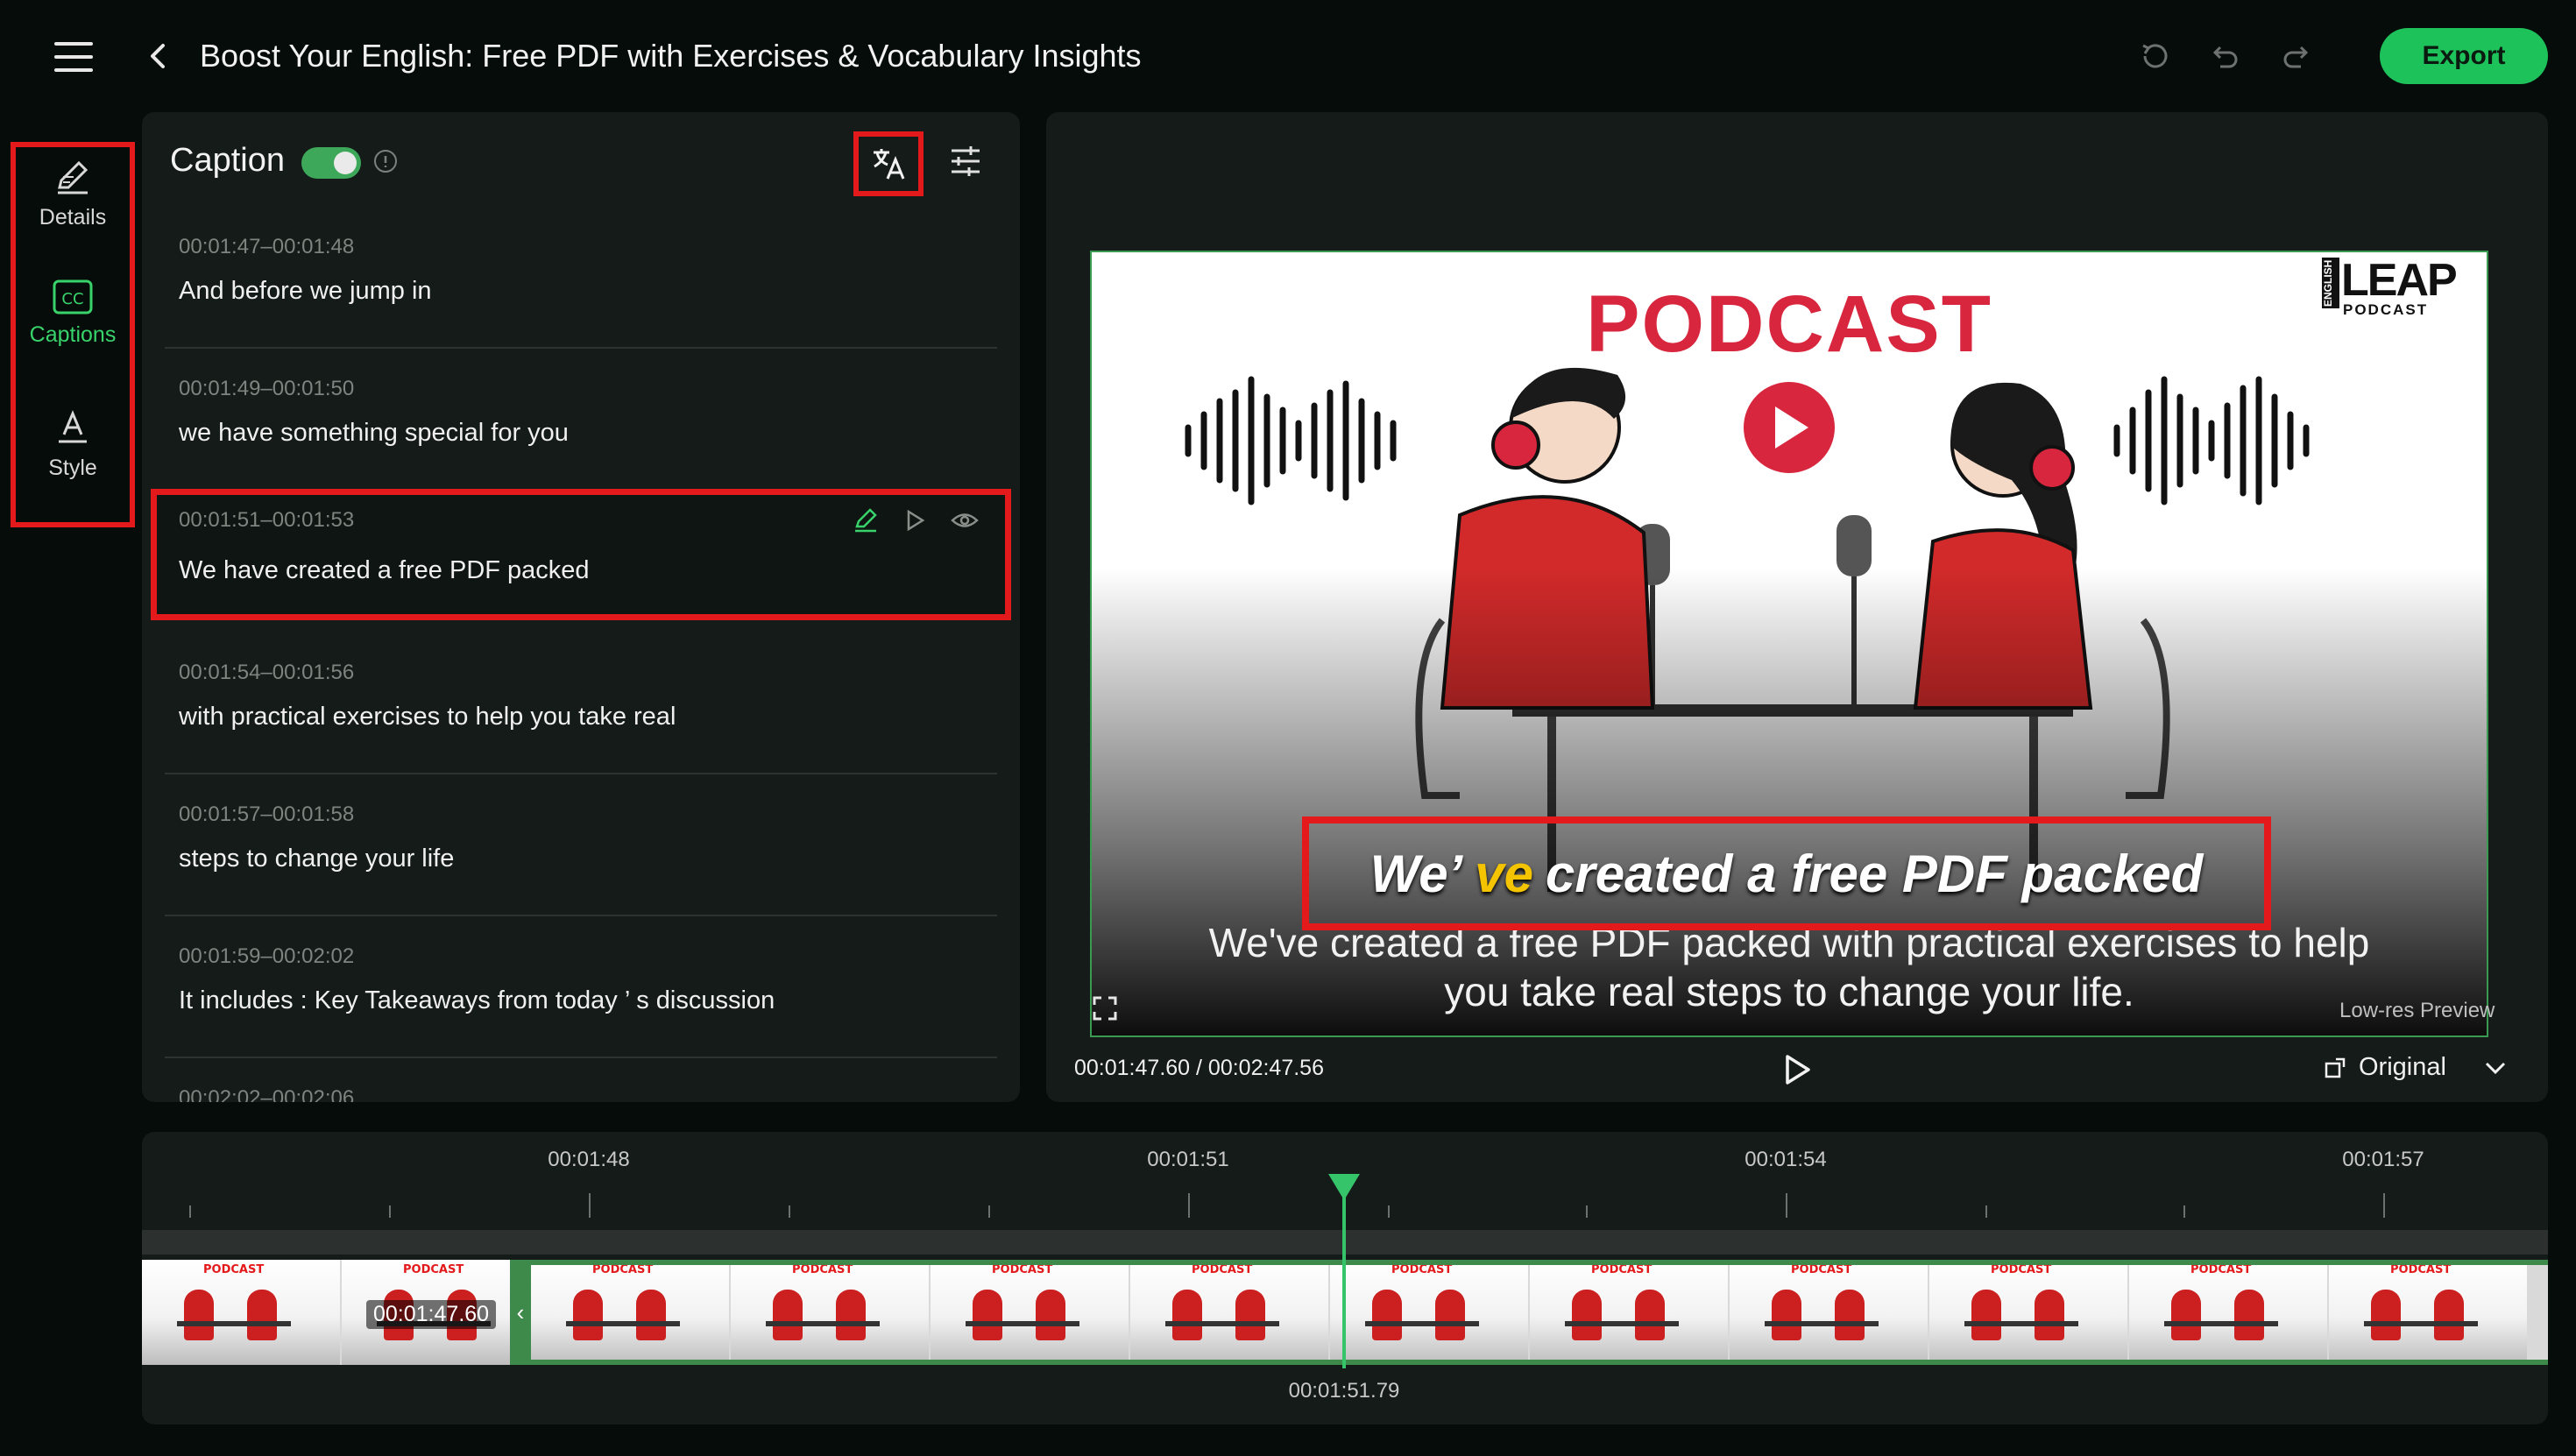  Describe the element at coordinates (866, 520) in the screenshot. I see `edit-caption-icon` at that location.